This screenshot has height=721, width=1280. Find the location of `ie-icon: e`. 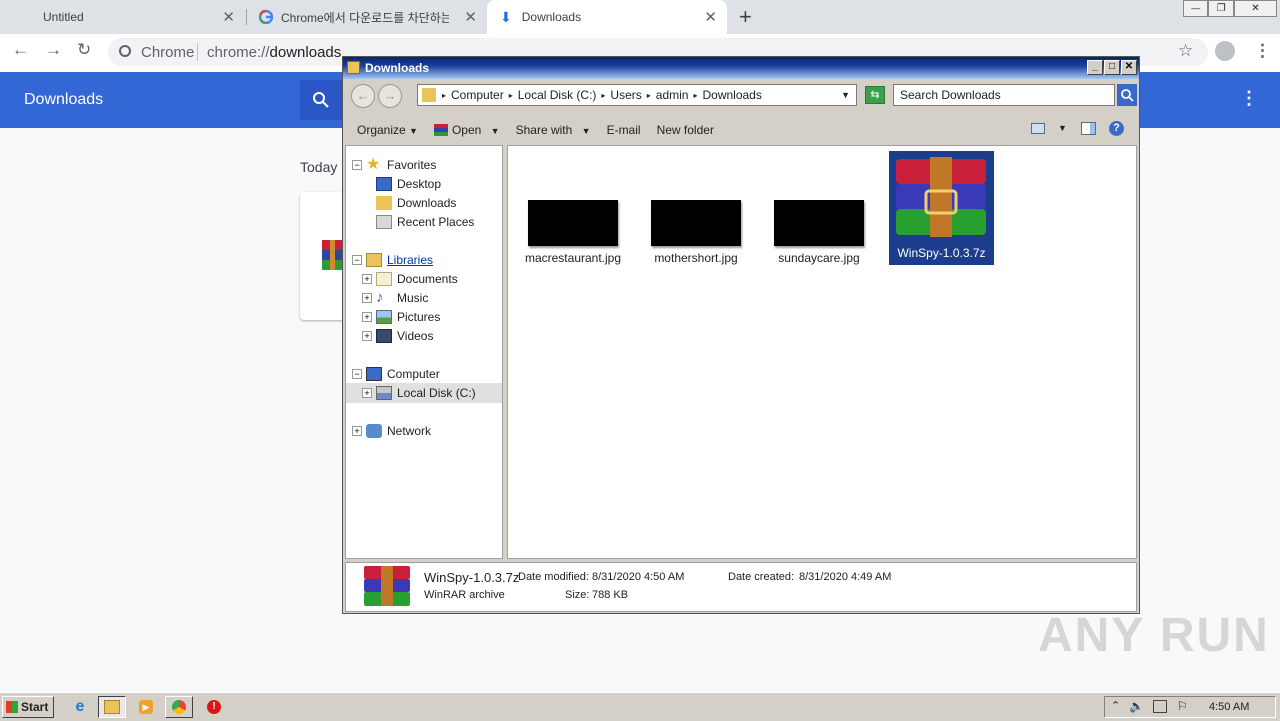

ie-icon: e is located at coordinates (80, 707).